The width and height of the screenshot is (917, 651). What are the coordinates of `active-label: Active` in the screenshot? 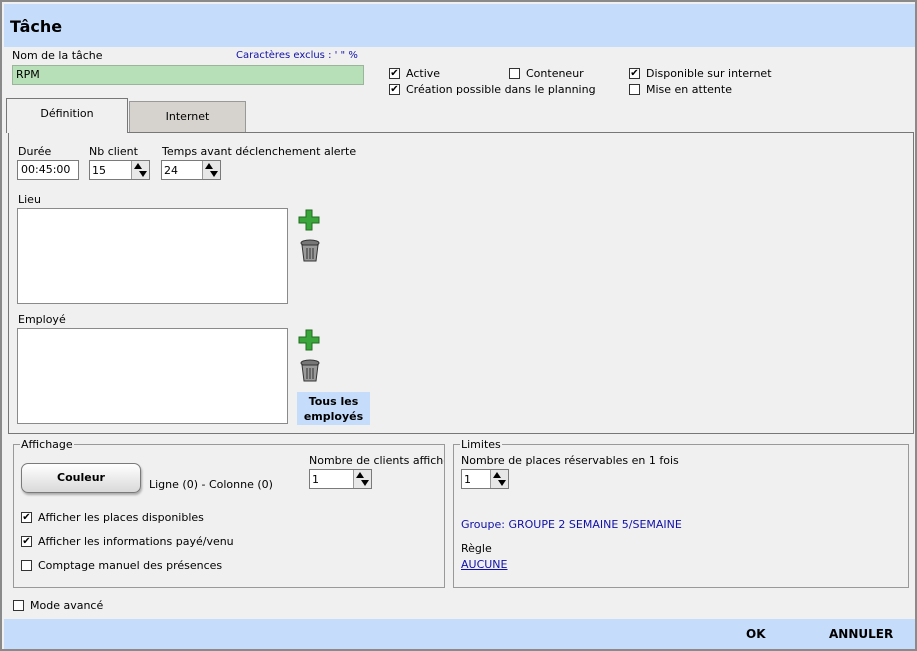 It's located at (423, 73).